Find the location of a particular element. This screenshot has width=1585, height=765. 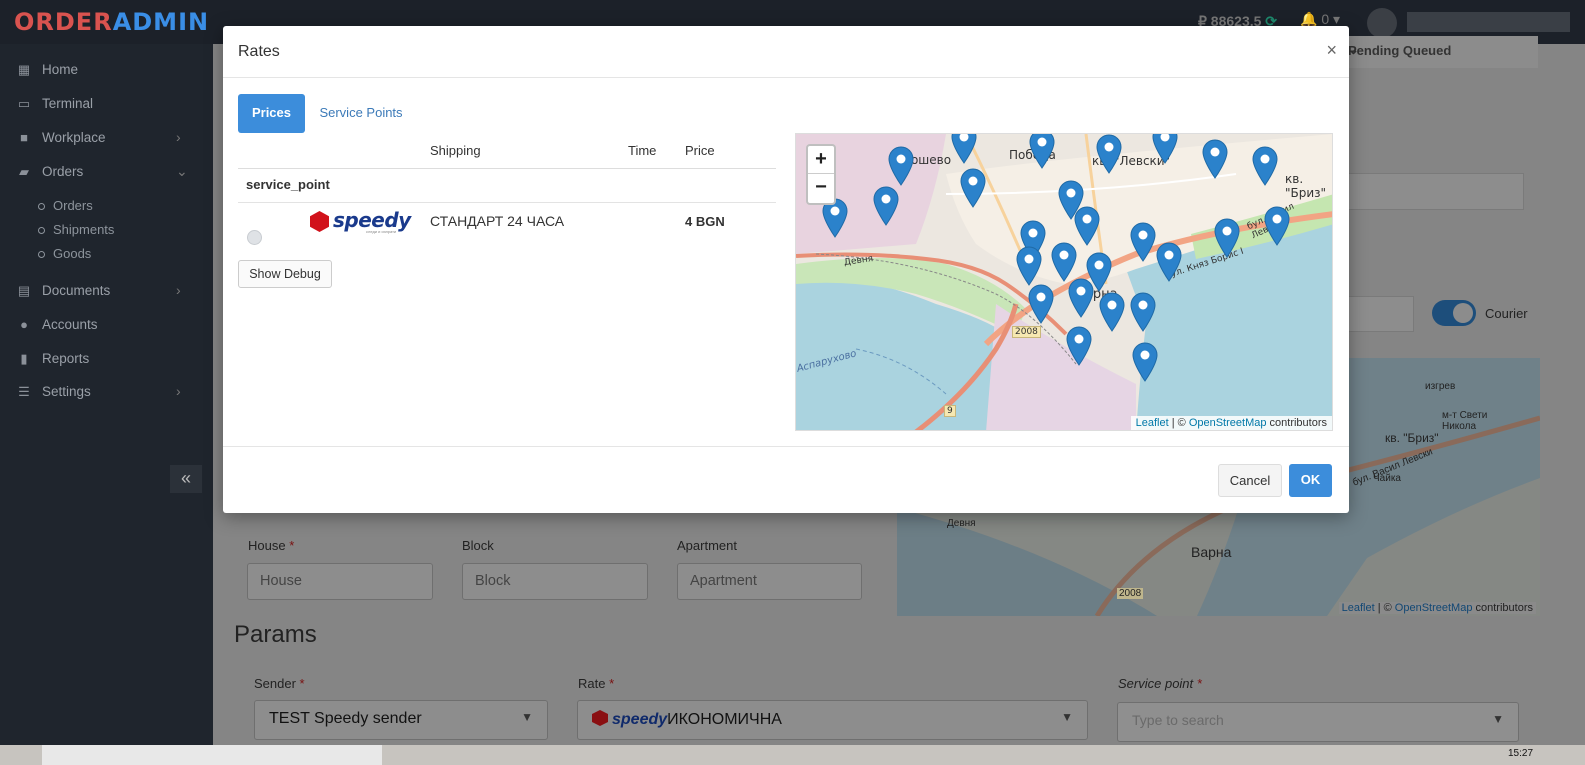

username-redacted is located at coordinates (1488, 22).